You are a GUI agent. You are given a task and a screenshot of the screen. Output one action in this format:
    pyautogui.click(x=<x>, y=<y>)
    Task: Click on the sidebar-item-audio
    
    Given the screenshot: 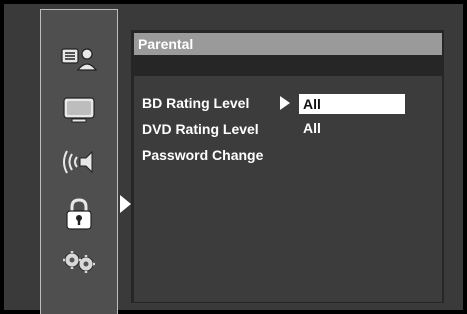 What is the action you would take?
    pyautogui.click(x=79, y=162)
    